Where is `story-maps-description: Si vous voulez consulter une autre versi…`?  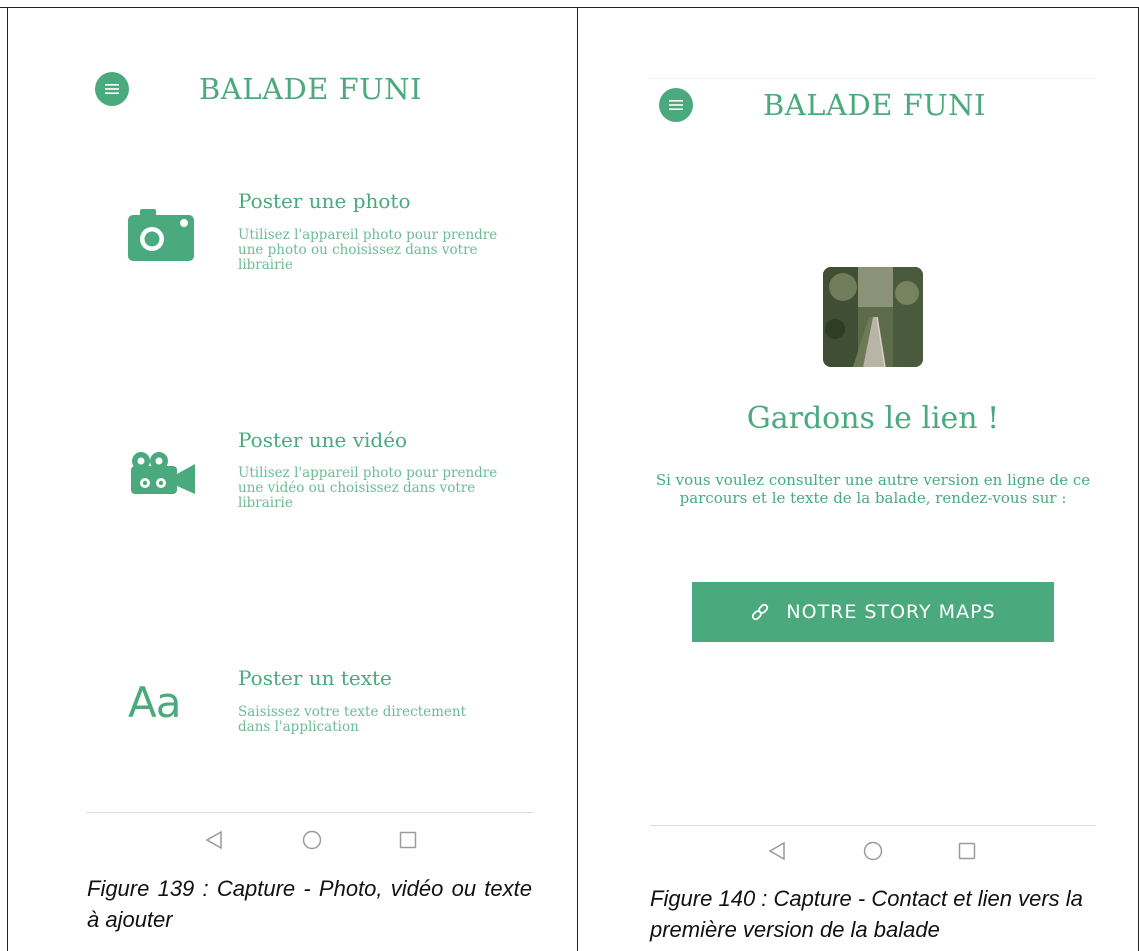 story-maps-description: Si vous voulez consulter une autre versi… is located at coordinates (873, 489).